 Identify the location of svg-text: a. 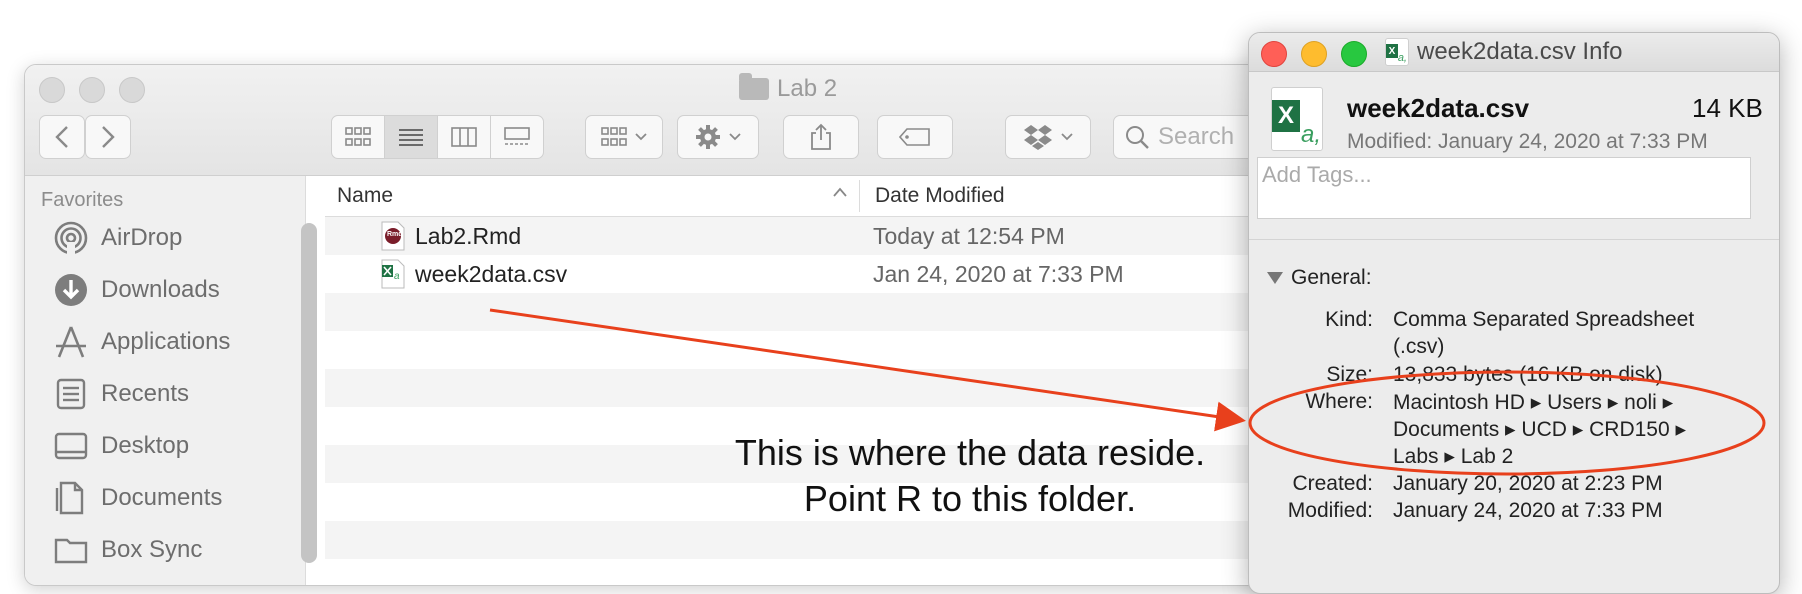
(397, 276).